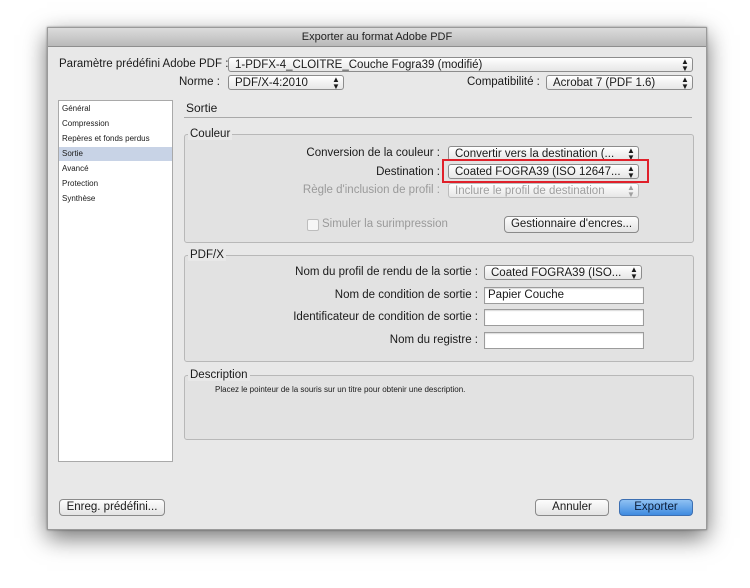 This screenshot has height=588, width=750. I want to click on sidebar-item-compression: Compression, so click(115, 124).